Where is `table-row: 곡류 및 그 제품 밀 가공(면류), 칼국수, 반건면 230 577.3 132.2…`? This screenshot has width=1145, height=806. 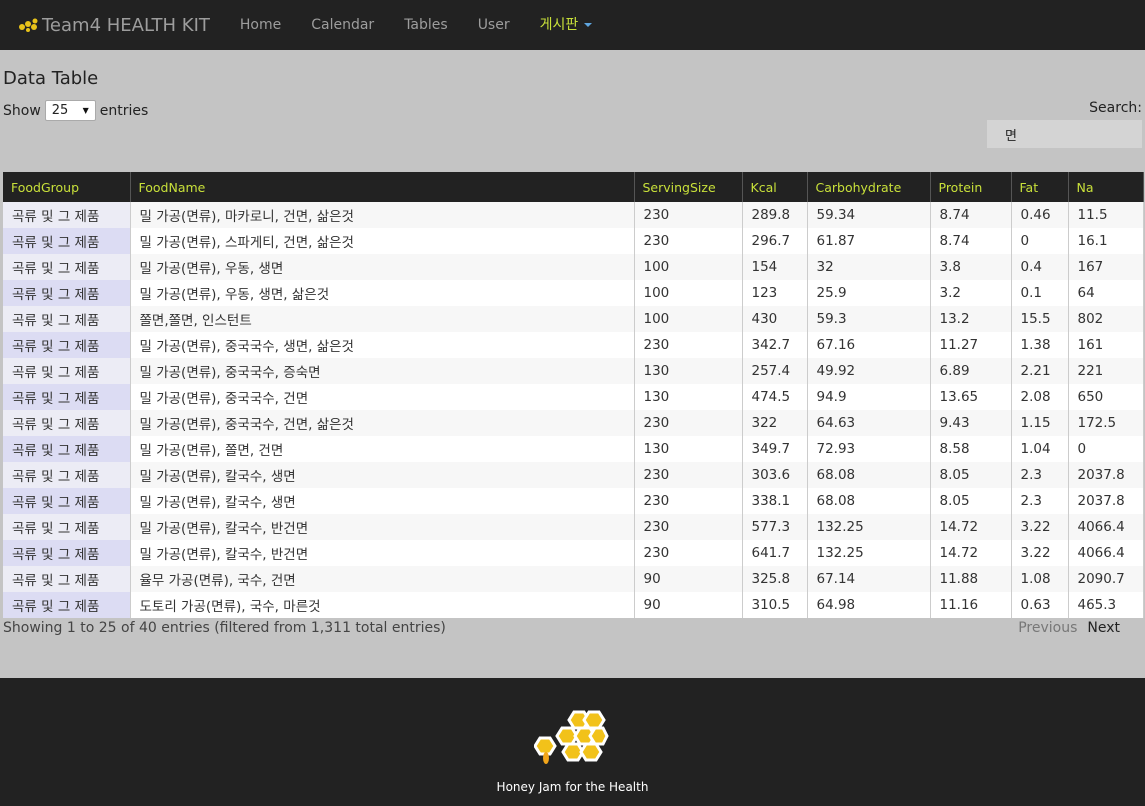 table-row: 곡류 및 그 제품 밀 가공(면류), 칼국수, 반건면 230 577.3 132.2… is located at coordinates (573, 527).